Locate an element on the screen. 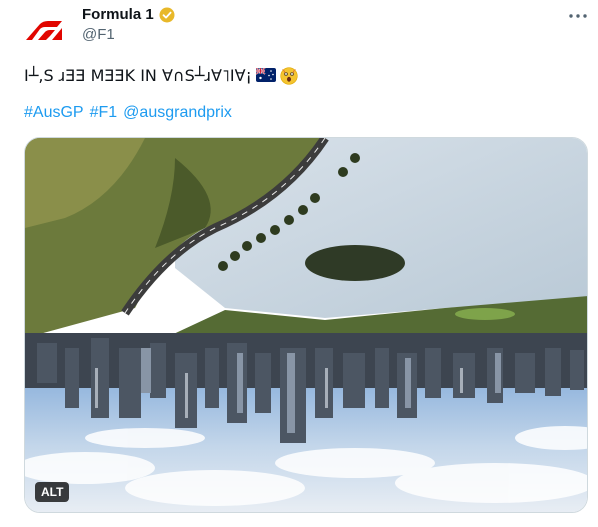  hashtag-ausgp: #AusGP is located at coordinates (54, 113).